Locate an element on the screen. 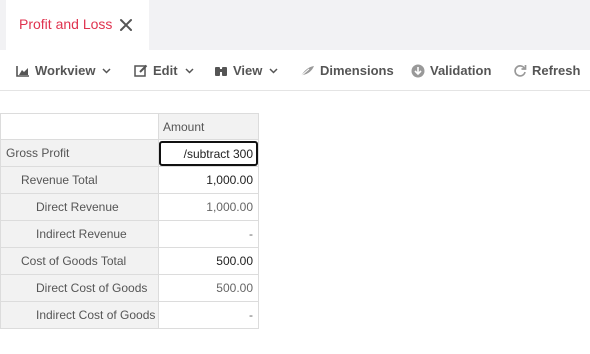 The image size is (590, 354). workview-label: Workview is located at coordinates (65, 70).